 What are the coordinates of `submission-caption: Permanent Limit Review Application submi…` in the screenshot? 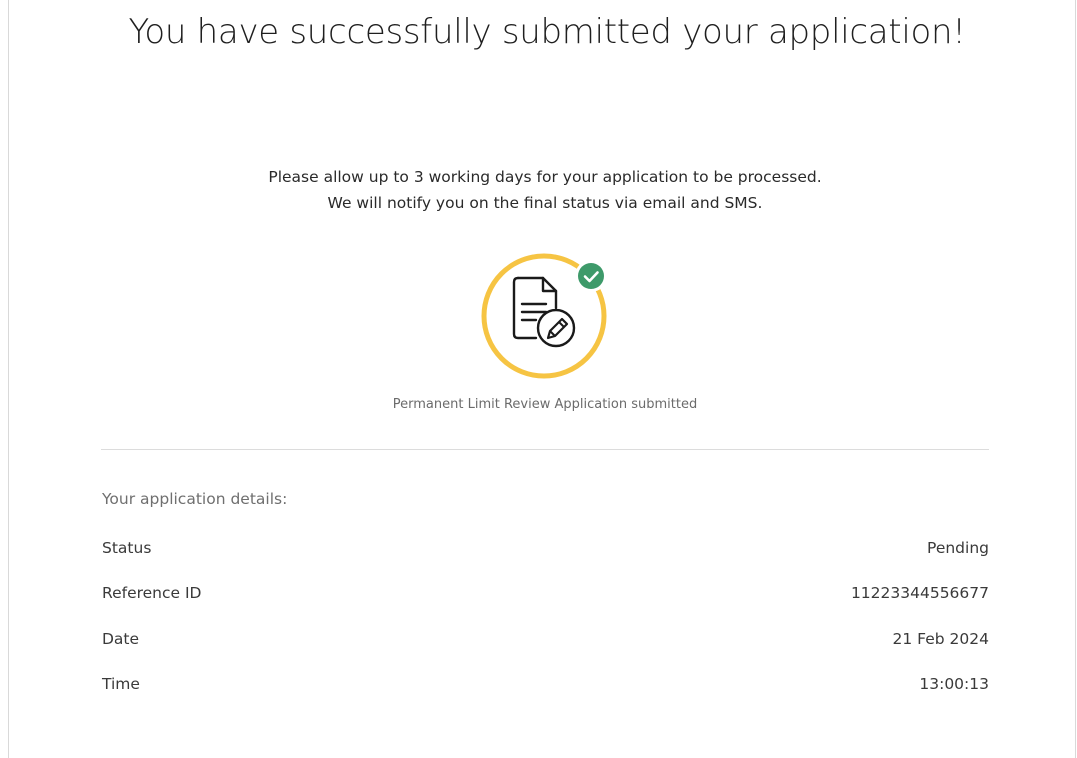 It's located at (545, 404).